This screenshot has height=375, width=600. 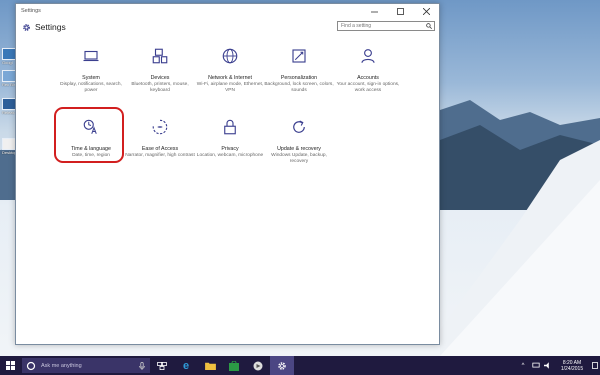 I want to click on desktop-icon: Releas, so click(x=9, y=106).